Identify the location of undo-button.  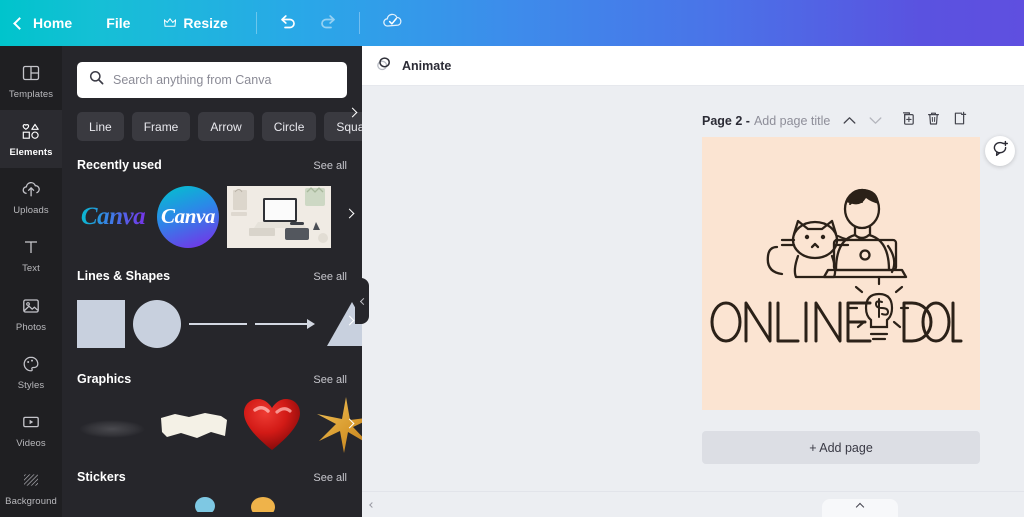
(288, 23).